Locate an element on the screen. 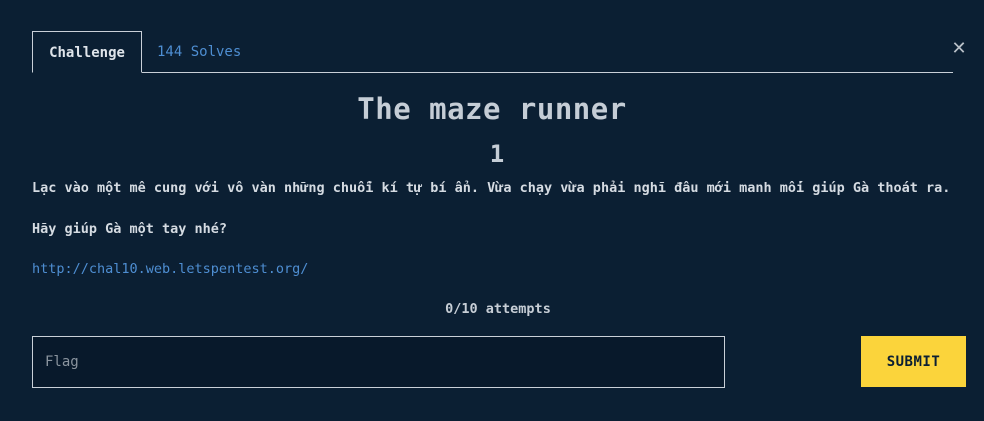  challenge-value: 1 is located at coordinates (497, 154).